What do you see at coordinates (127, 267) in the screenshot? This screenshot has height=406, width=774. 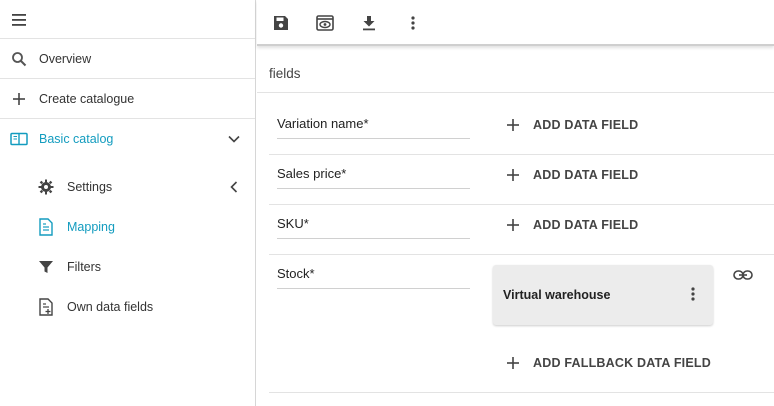 I see `sidebar-item-filters: Filters` at bounding box center [127, 267].